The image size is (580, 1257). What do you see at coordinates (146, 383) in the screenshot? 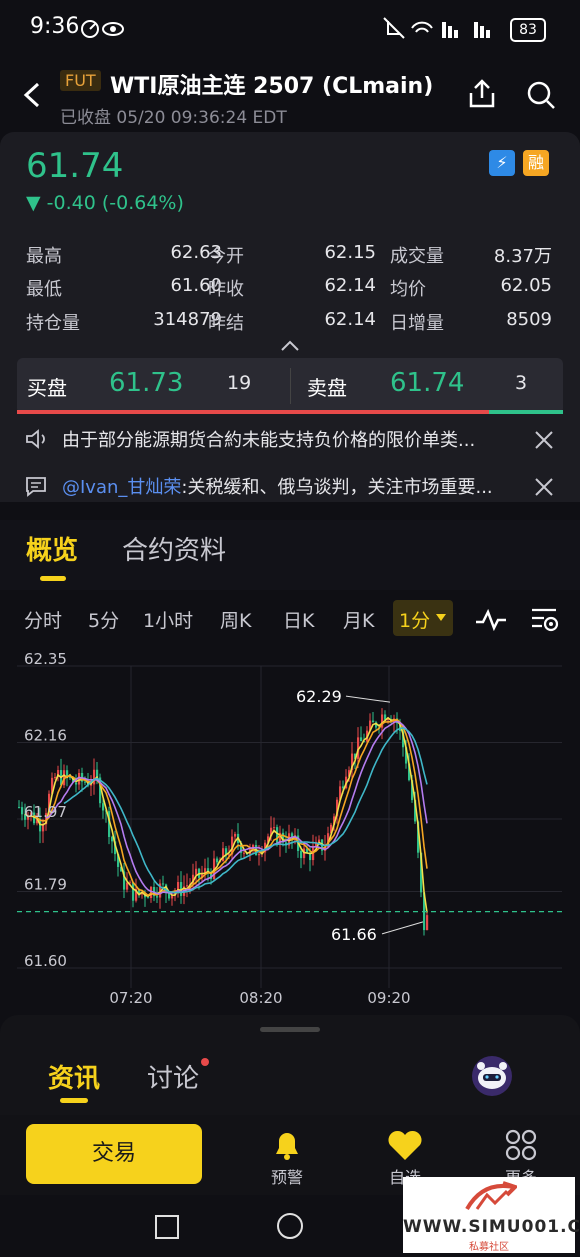
I see `bid-price: 61.73` at bounding box center [146, 383].